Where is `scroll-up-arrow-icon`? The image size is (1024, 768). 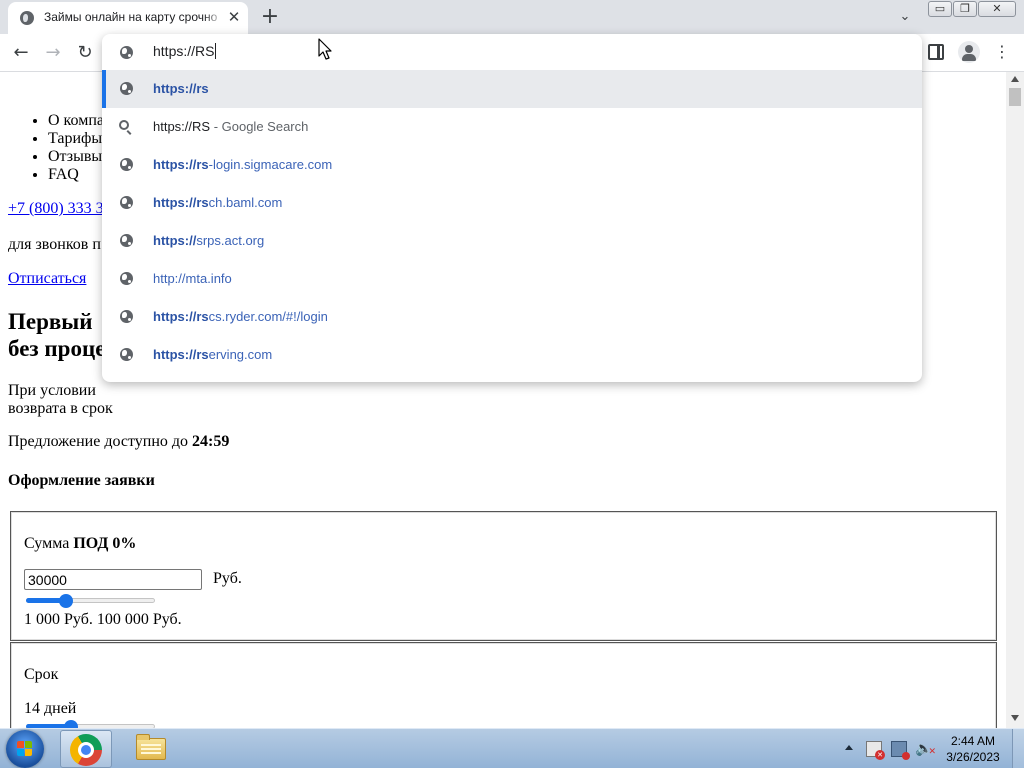 scroll-up-arrow-icon is located at coordinates (1015, 79).